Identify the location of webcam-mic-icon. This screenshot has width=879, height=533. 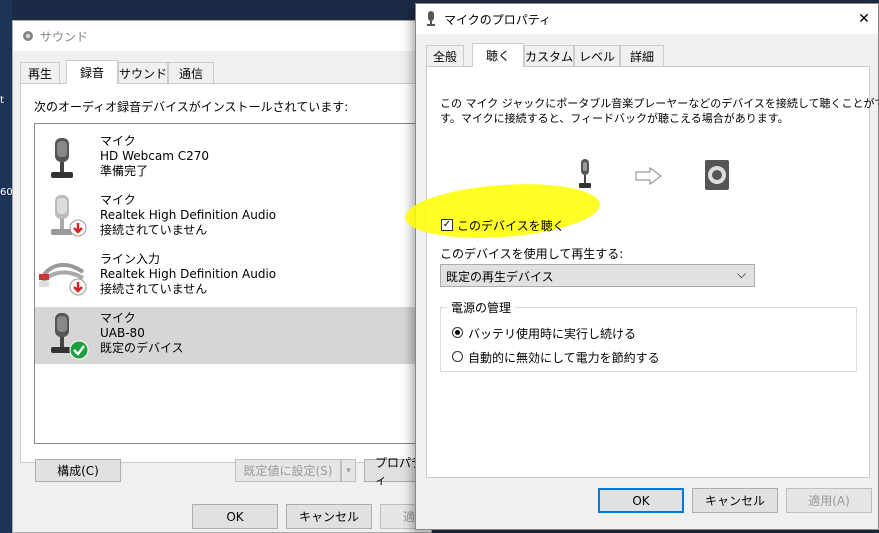
(62, 158).